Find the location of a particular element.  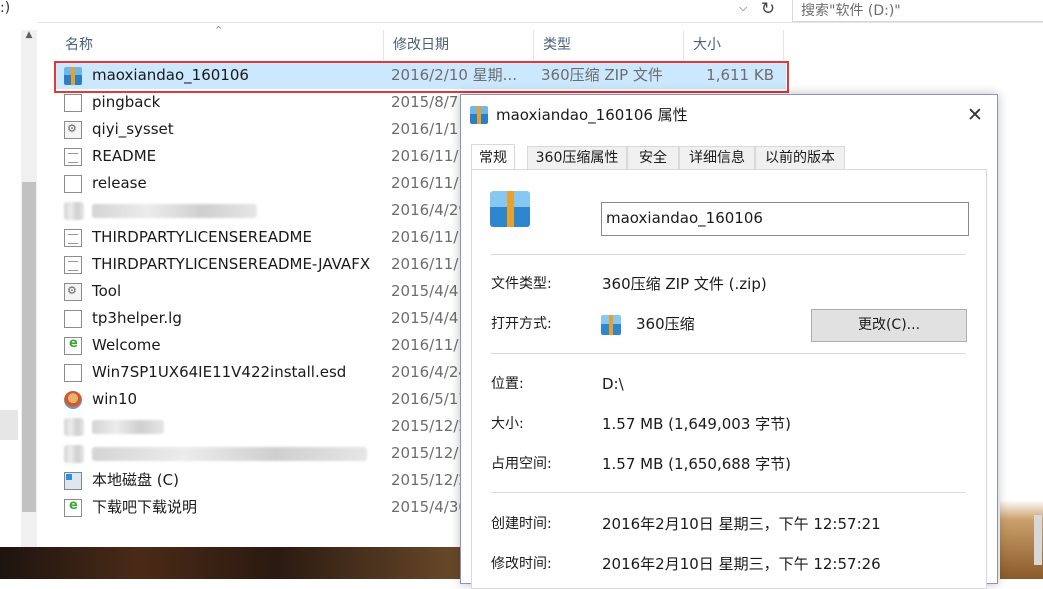

file-name: release is located at coordinates (119, 183).